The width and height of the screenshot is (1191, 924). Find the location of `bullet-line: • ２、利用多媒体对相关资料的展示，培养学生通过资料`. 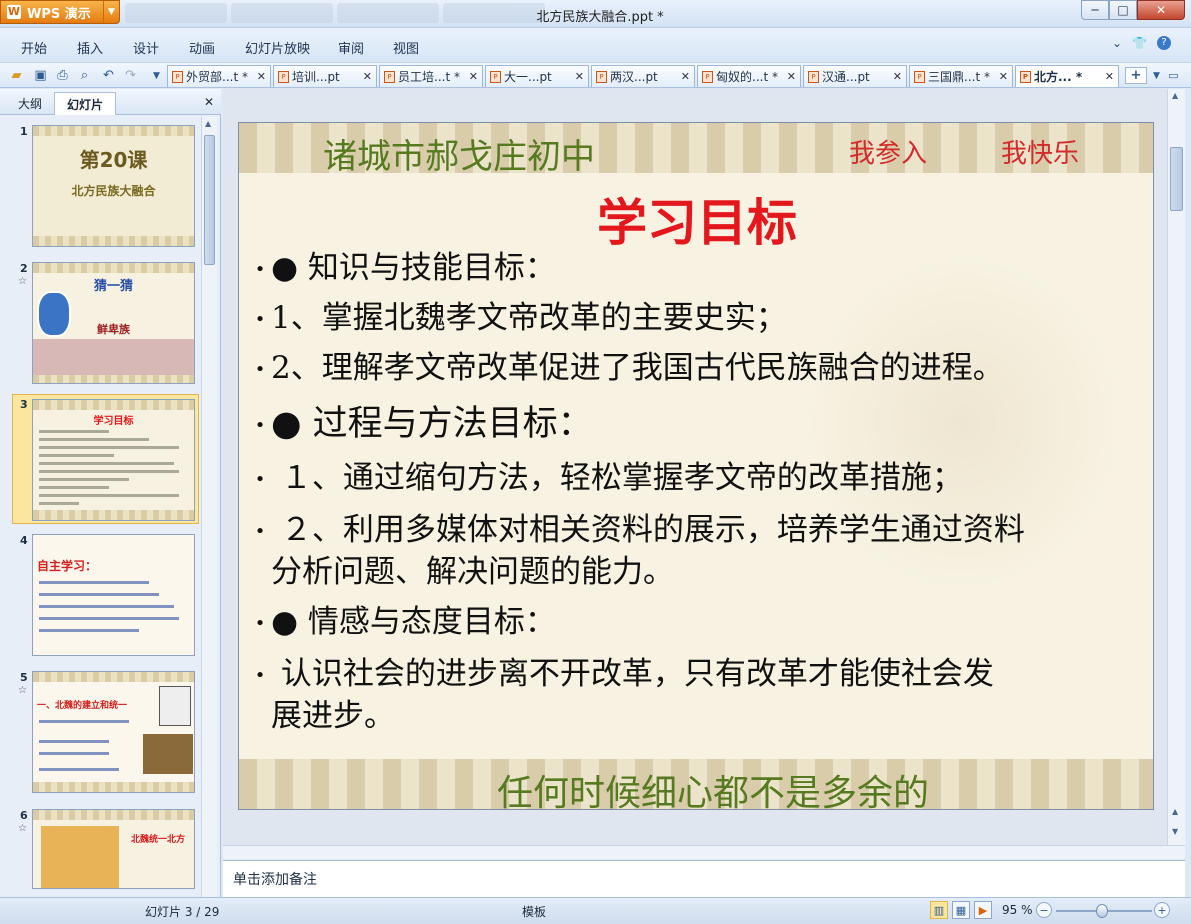

bullet-line: • ２、利用多媒体对相关资料的展示，培养学生通过资料 is located at coordinates (639, 530).